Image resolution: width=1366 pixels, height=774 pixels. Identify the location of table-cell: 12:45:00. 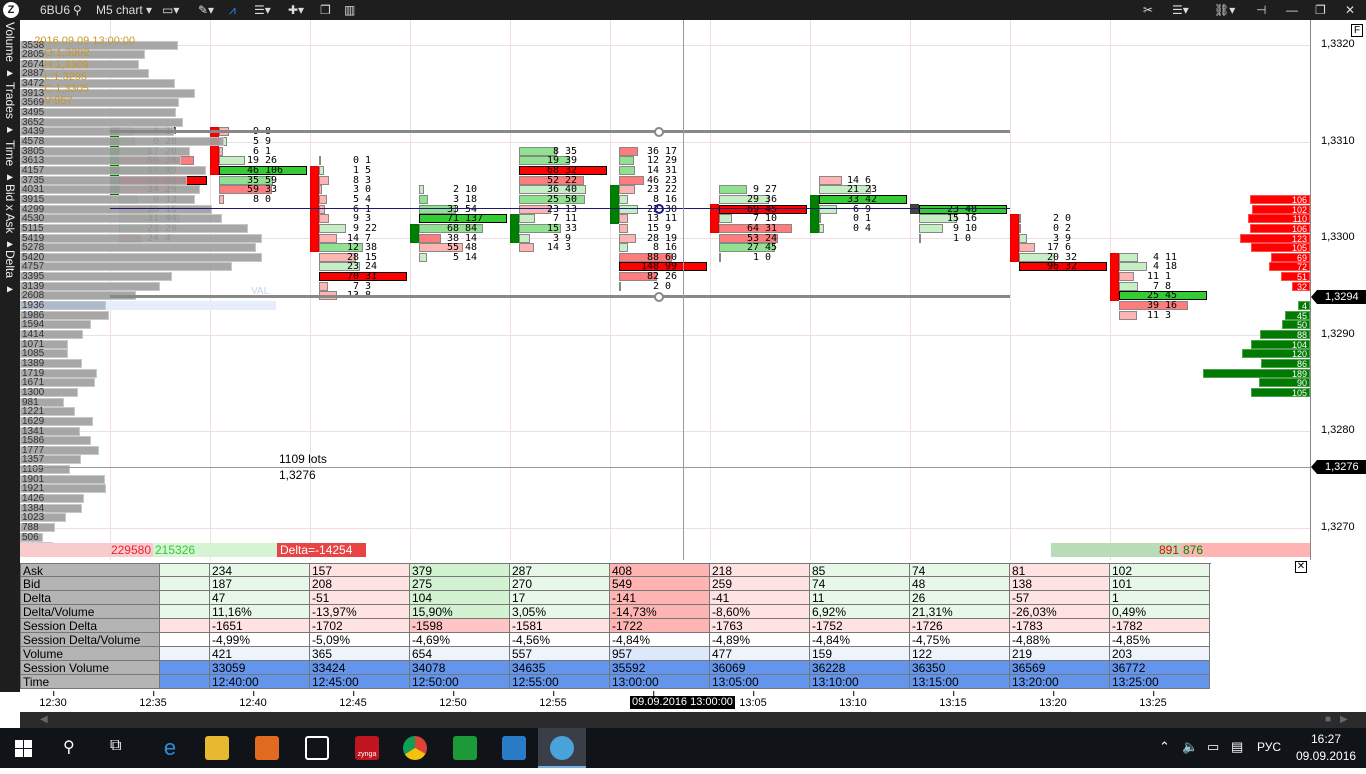
(360, 682).